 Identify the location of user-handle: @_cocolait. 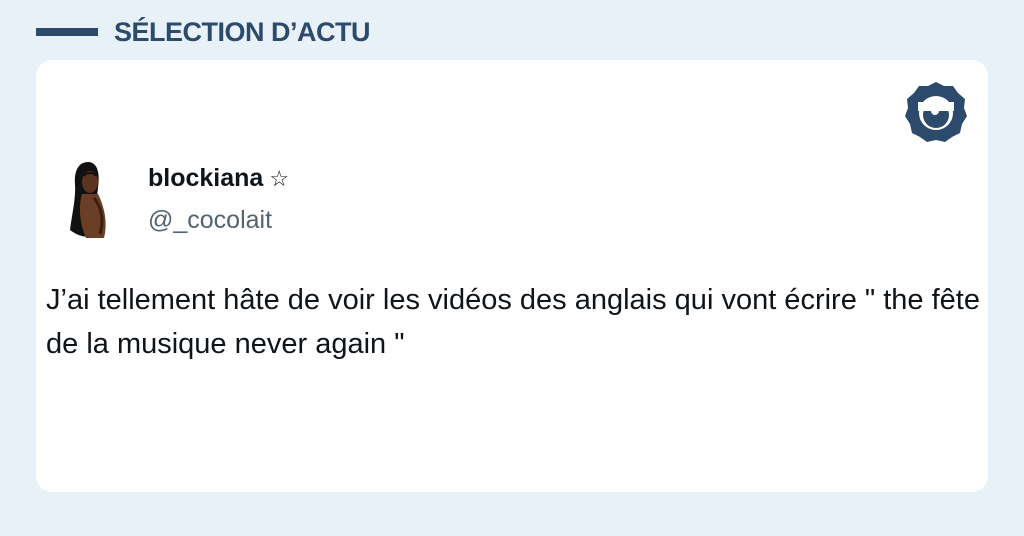
(210, 220).